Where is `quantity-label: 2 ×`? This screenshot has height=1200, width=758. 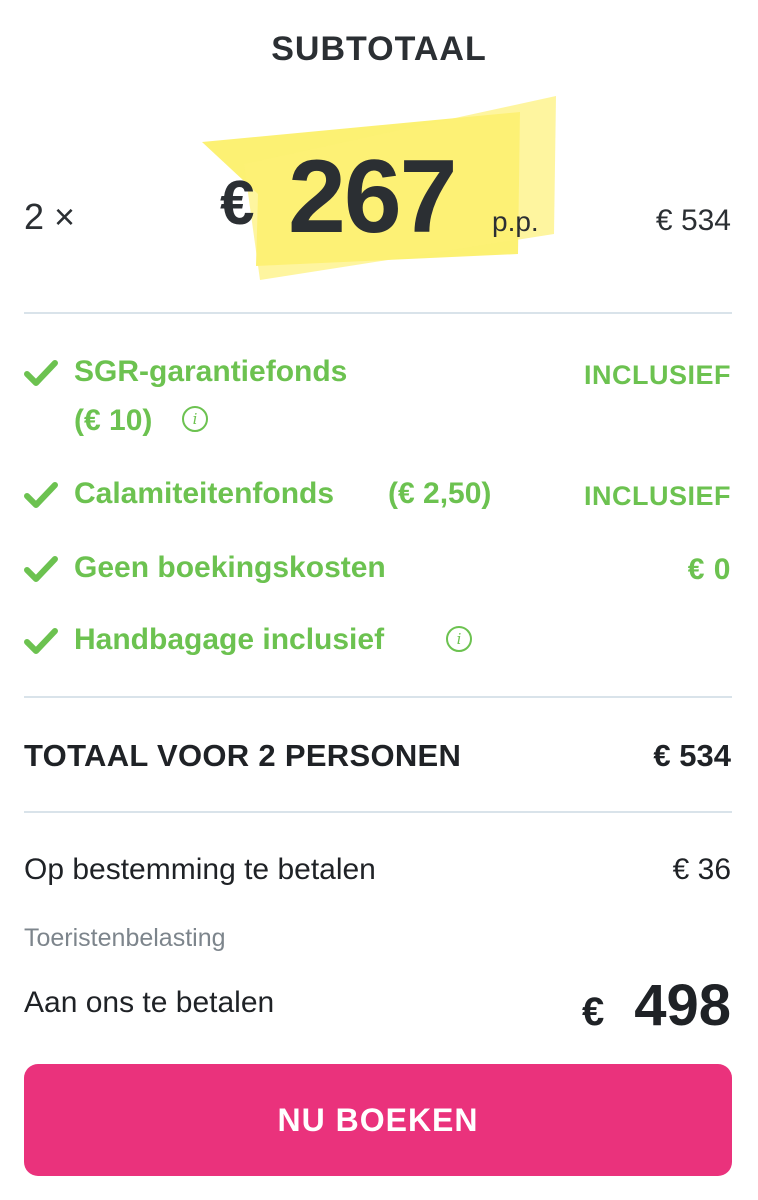 quantity-label: 2 × is located at coordinates (50, 216).